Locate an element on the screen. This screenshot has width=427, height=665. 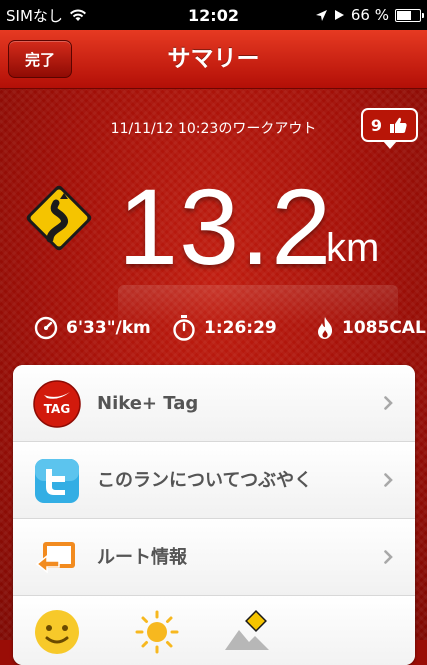
route-icon is located at coordinates (55, 558).